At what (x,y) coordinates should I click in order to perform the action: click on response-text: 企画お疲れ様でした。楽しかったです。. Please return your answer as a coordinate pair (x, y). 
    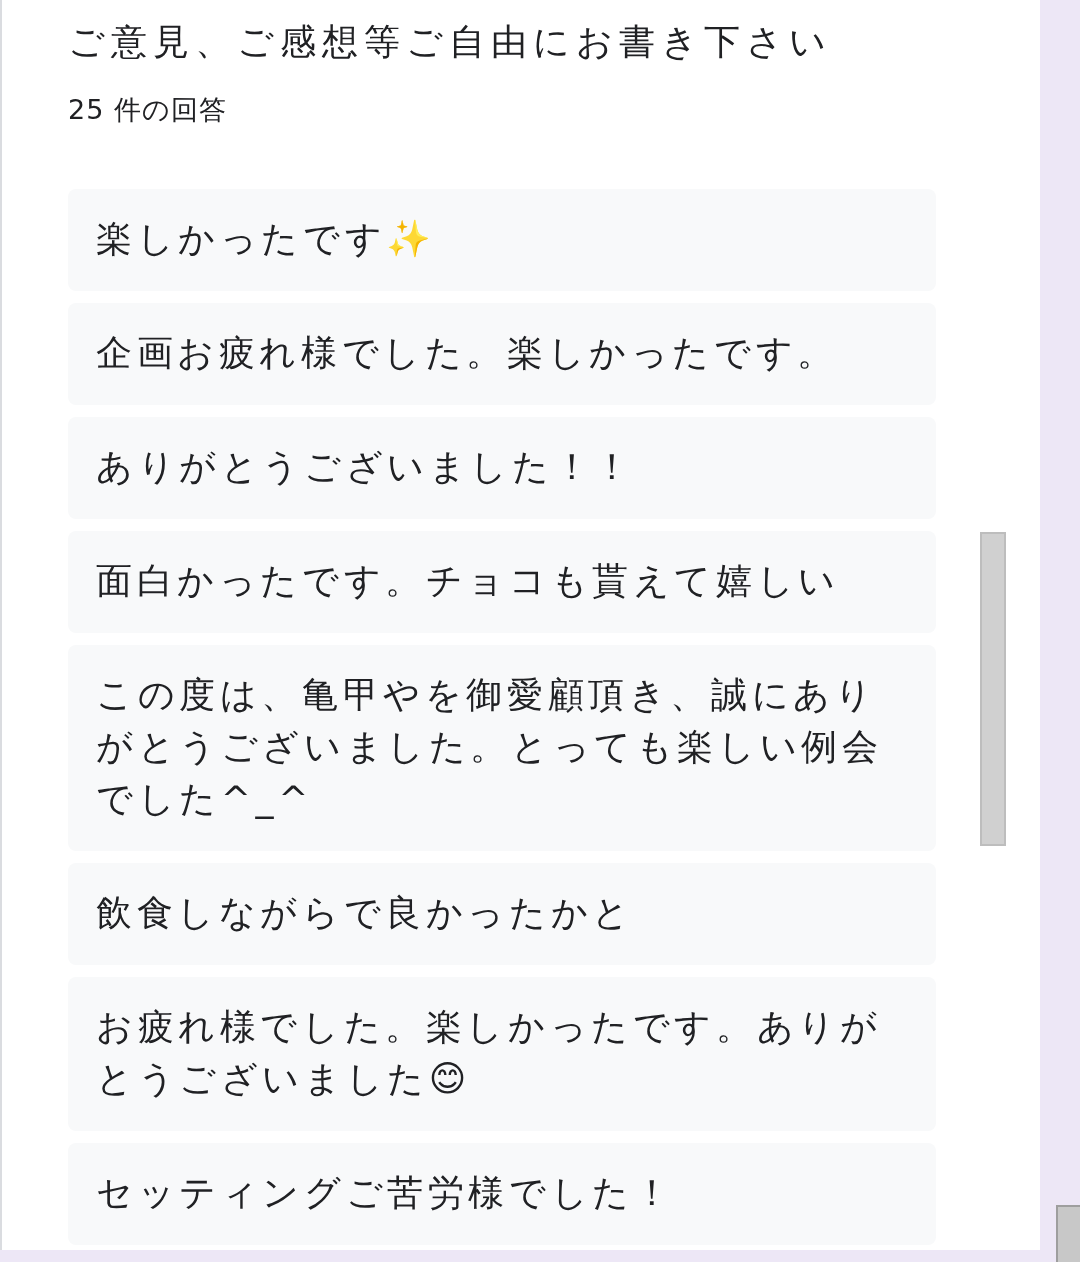
    Looking at the image, I should click on (502, 353).